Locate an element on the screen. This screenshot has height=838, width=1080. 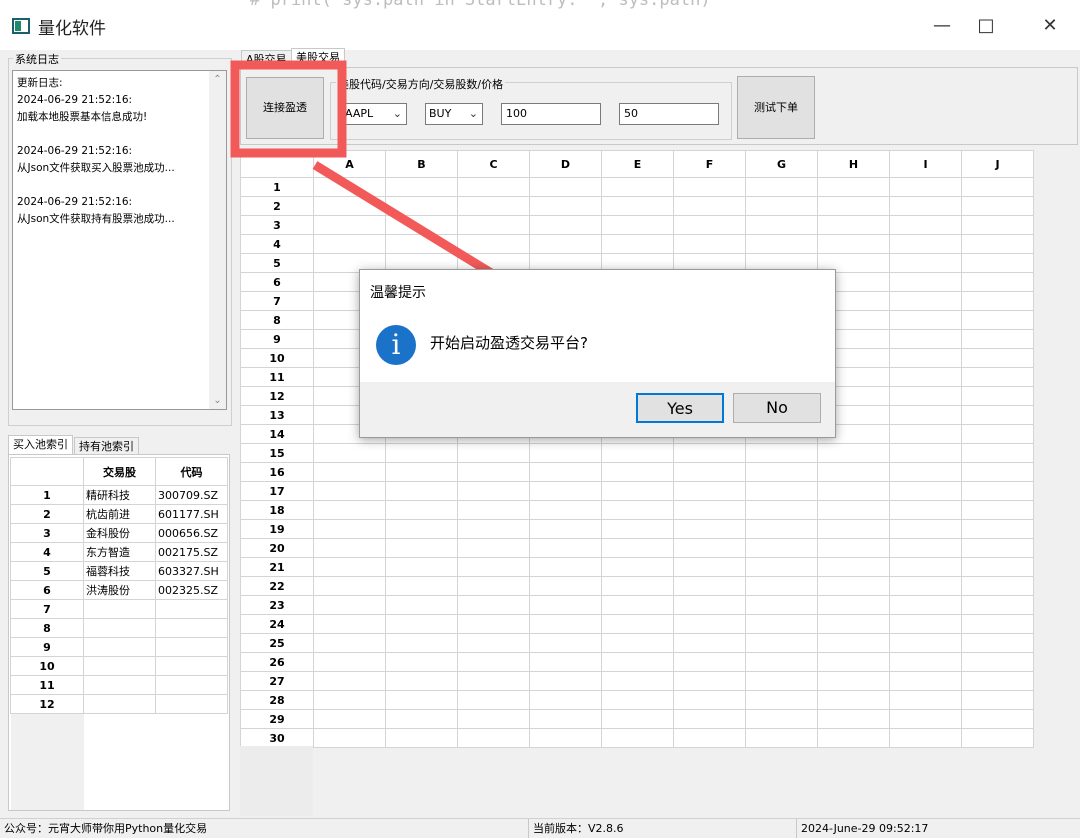
message-dialog: 温馨提示 i 开始启动盈透交易平台? Yes No is located at coordinates (597, 353).